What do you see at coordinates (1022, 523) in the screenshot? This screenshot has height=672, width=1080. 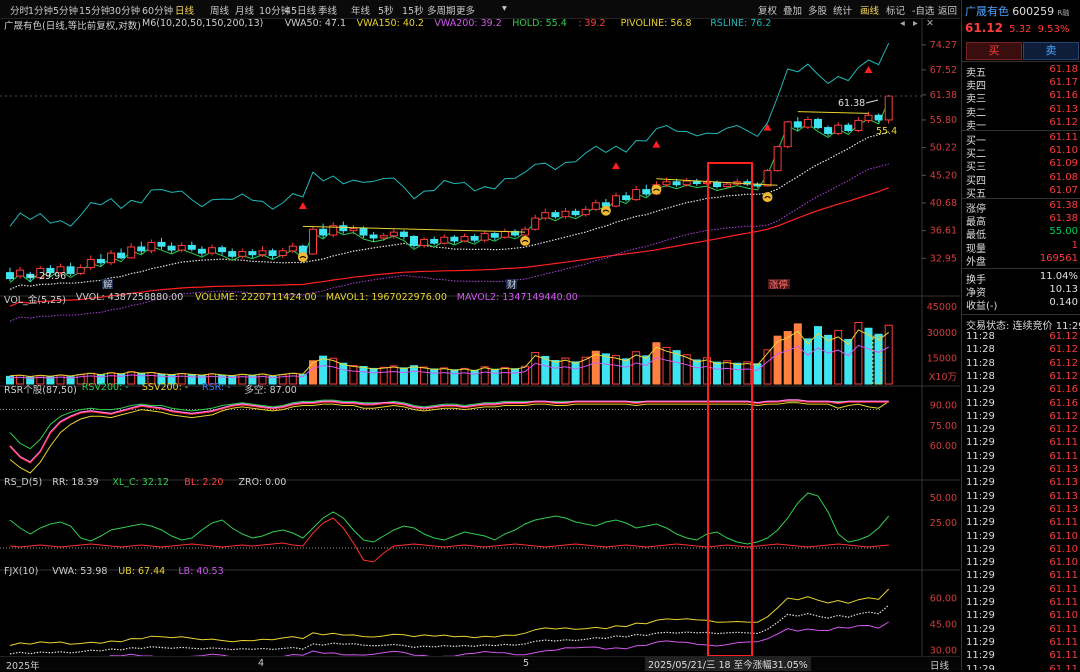 I see `tick-row-14: 11:29 61.11` at bounding box center [1022, 523].